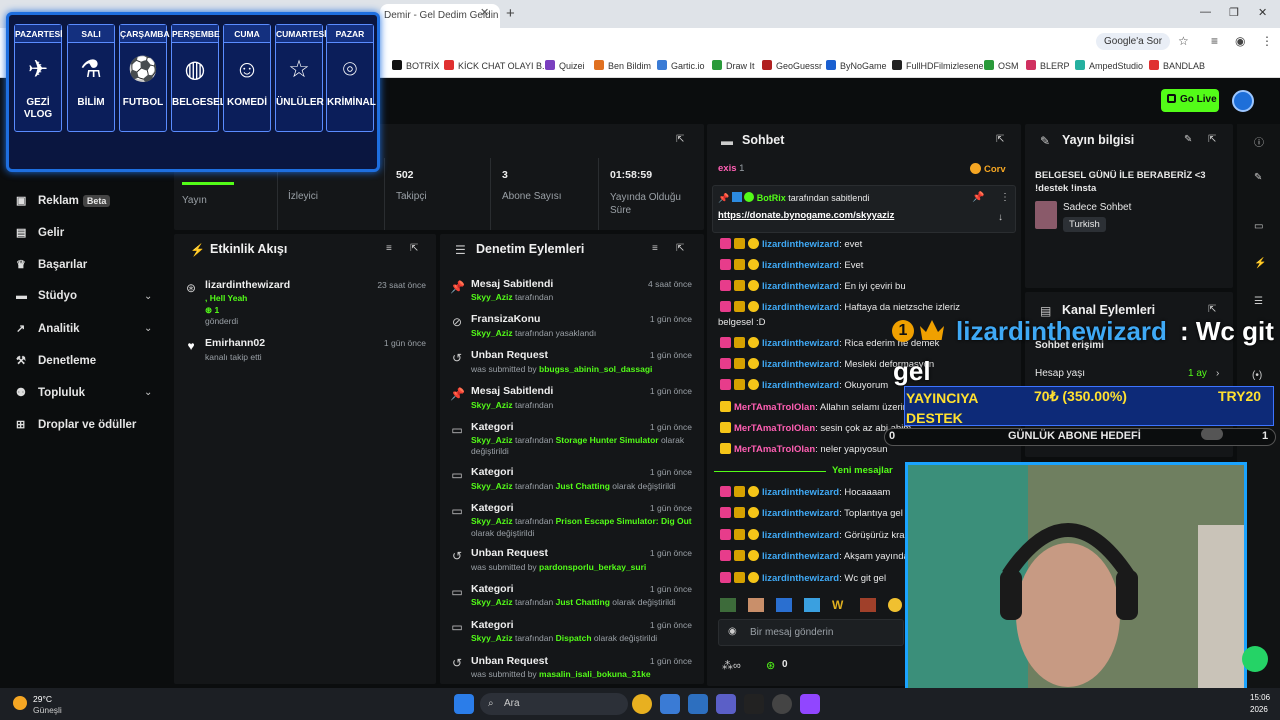 The height and width of the screenshot is (720, 1280). I want to click on sidebar-item-gelir: ▤ Gelir, so click(40, 236).